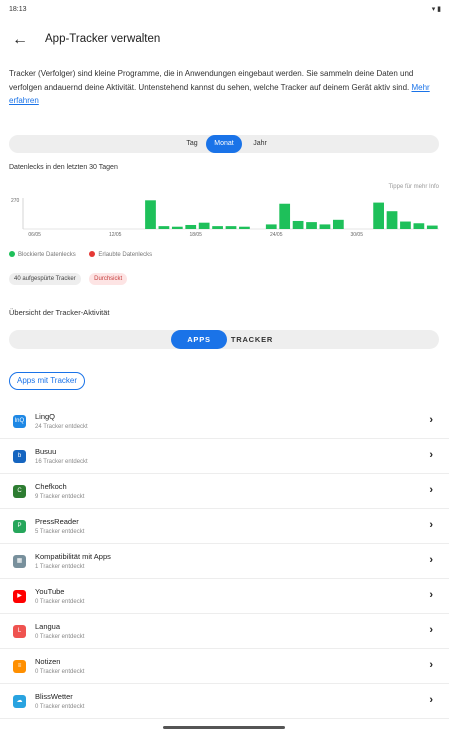 Image resolution: width=449 pixels, height=735 pixels. What do you see at coordinates (61, 462) in the screenshot?
I see `tracker-count: 16 Tracker entdeckt` at bounding box center [61, 462].